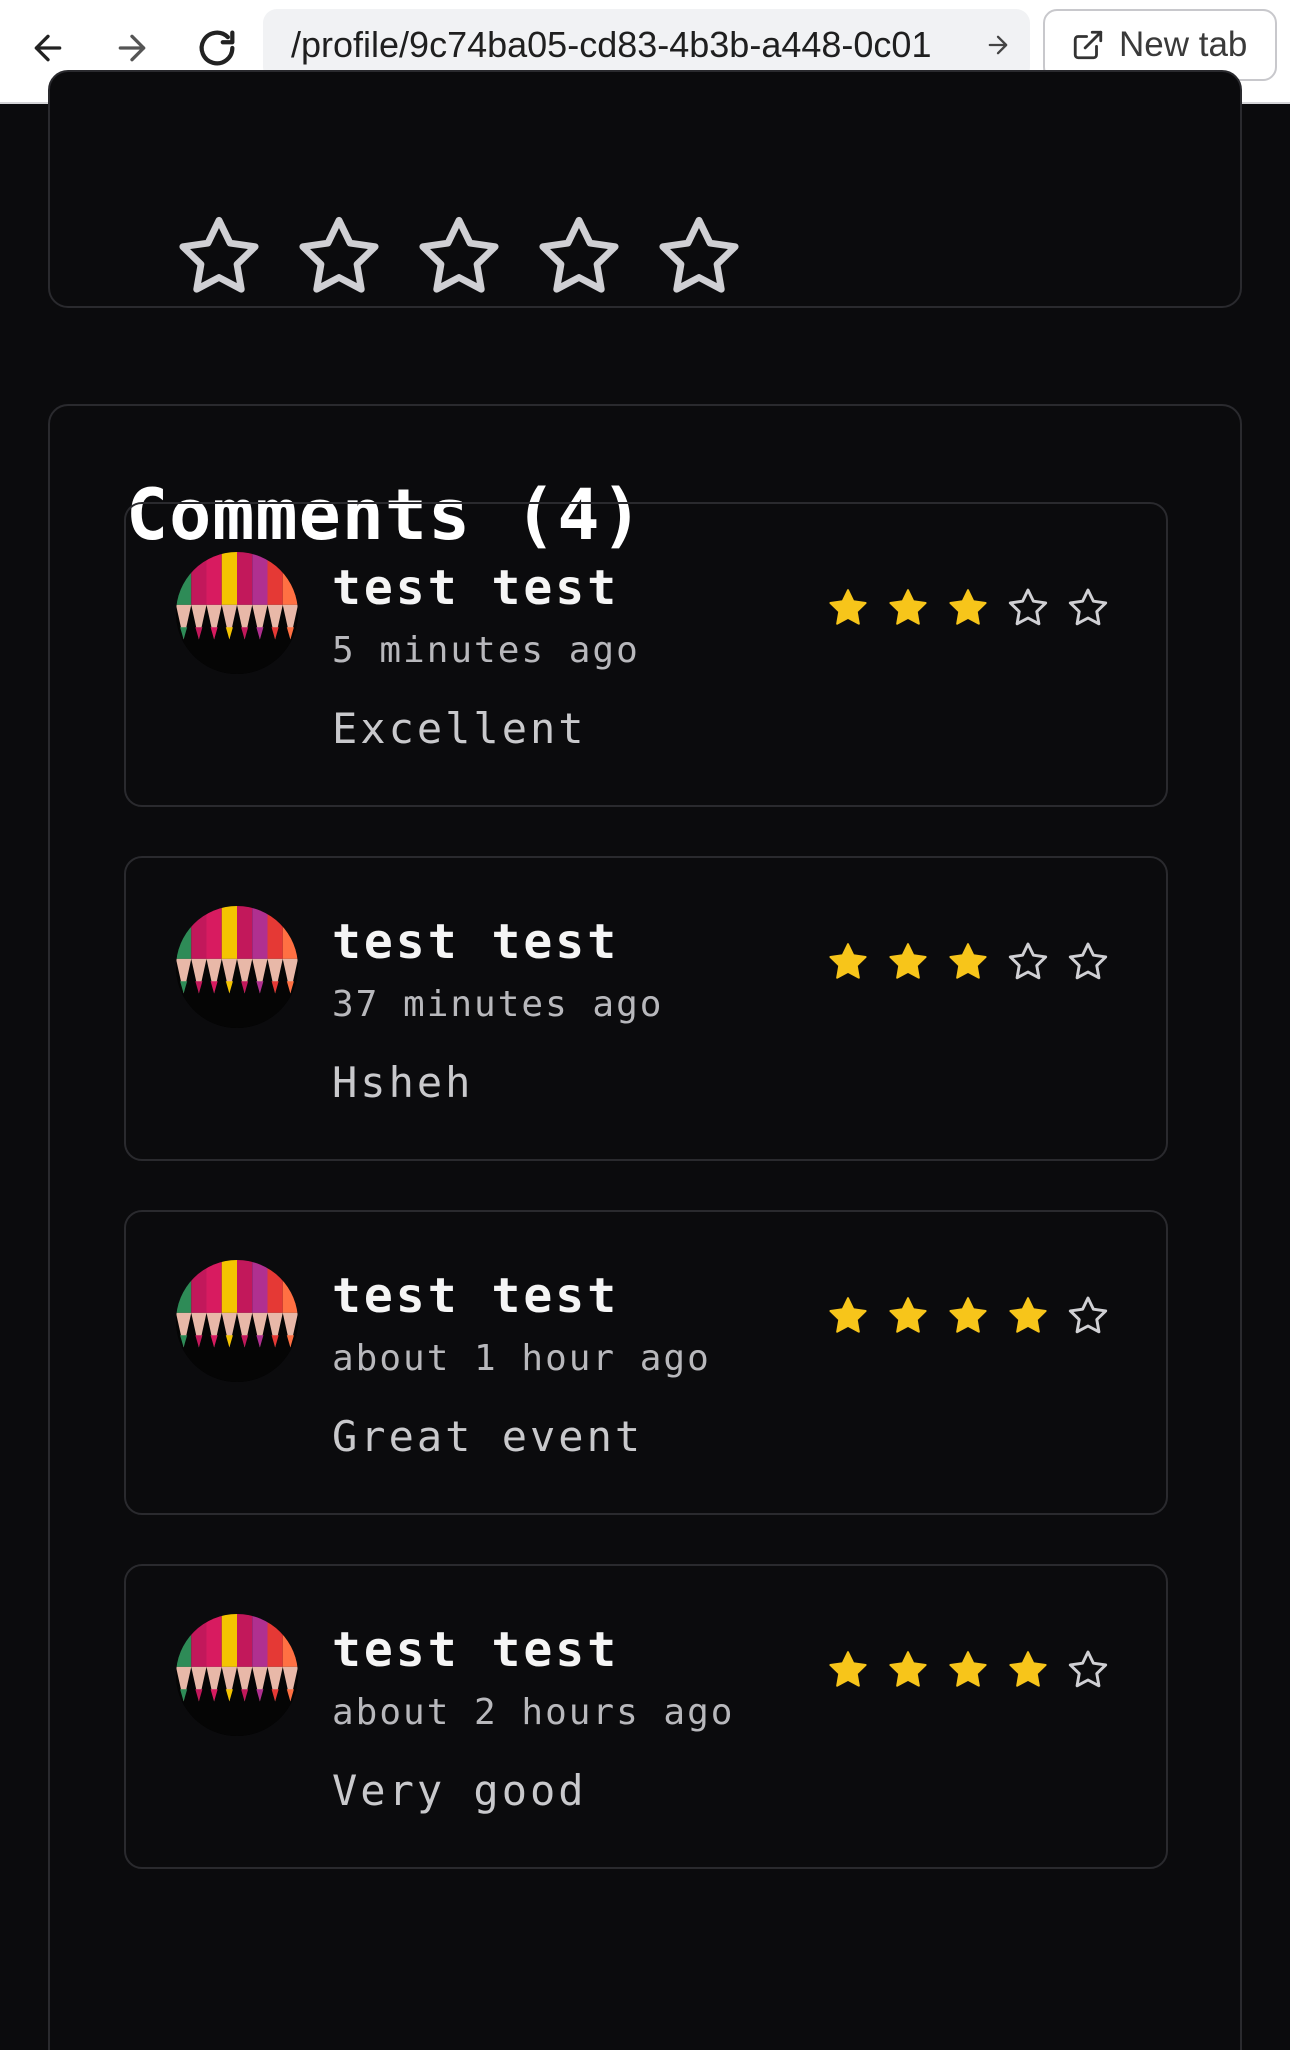 The width and height of the screenshot is (1290, 2050). Describe the element at coordinates (1088, 45) in the screenshot. I see `external-link-icon` at that location.